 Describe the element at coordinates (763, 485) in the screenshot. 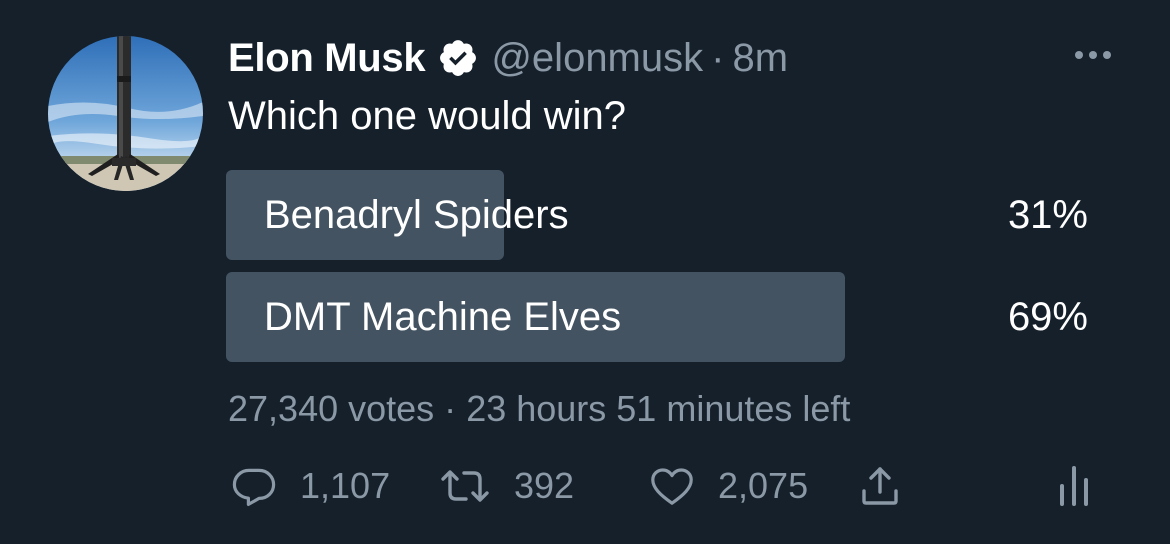

I see `like-count: 2,075` at that location.